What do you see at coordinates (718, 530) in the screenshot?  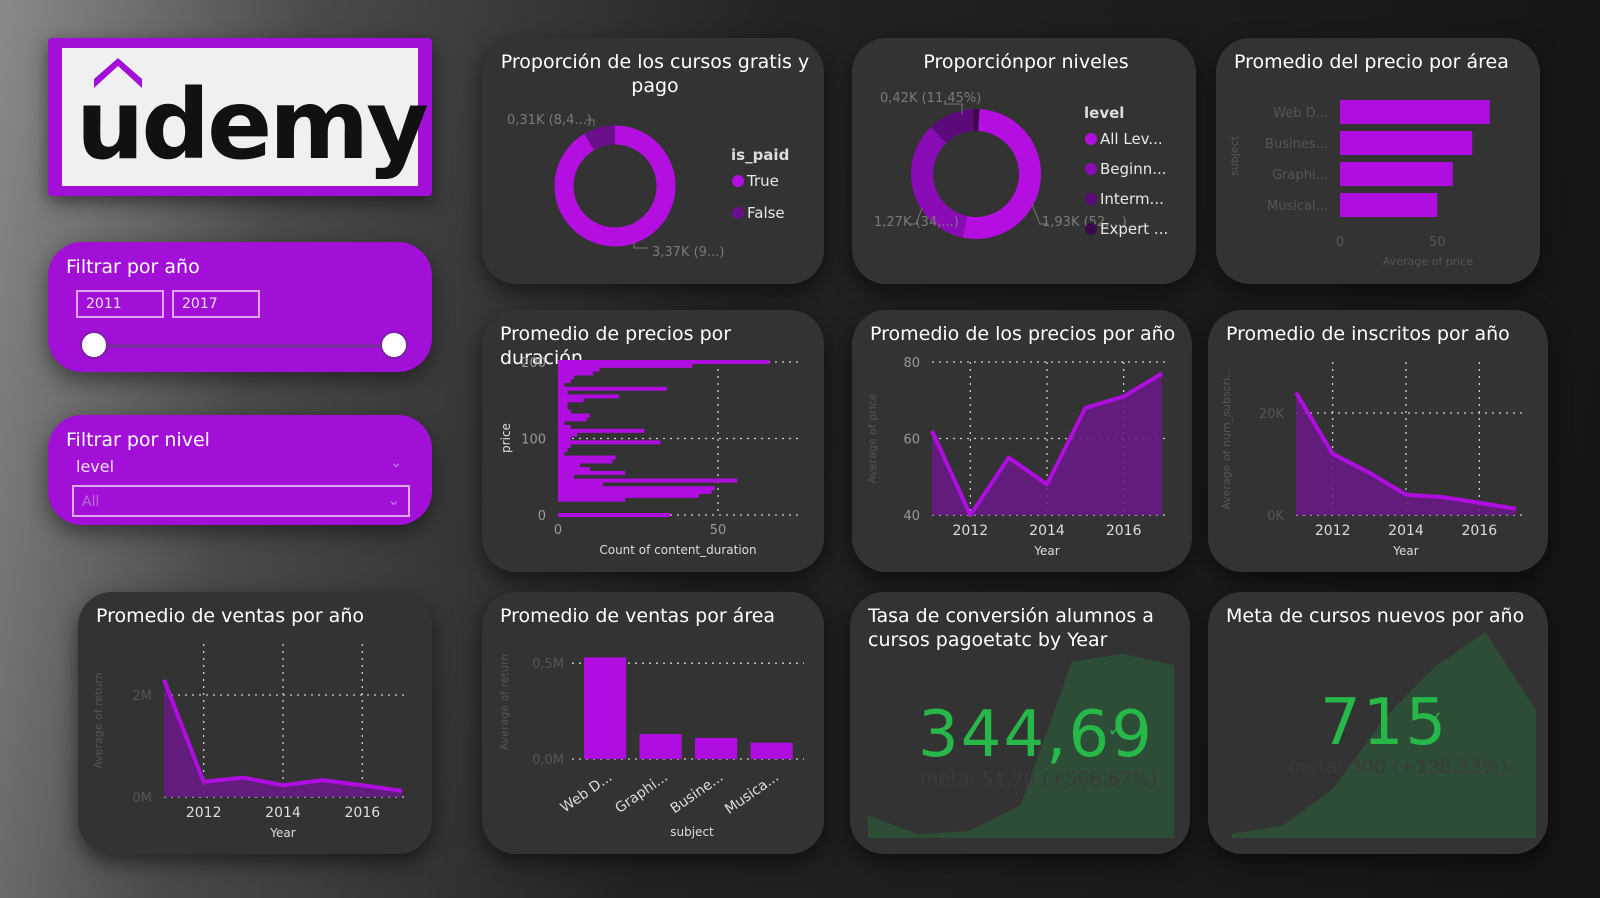 I see `price-duration-xtick-2: 50` at bounding box center [718, 530].